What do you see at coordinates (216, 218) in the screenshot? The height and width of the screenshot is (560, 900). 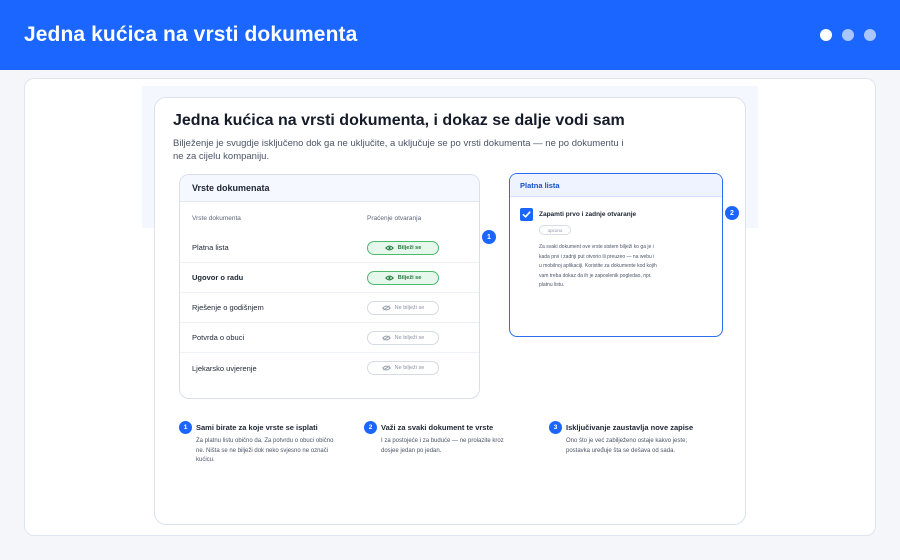 I see `column-header-type: Vrste dokumenta` at bounding box center [216, 218].